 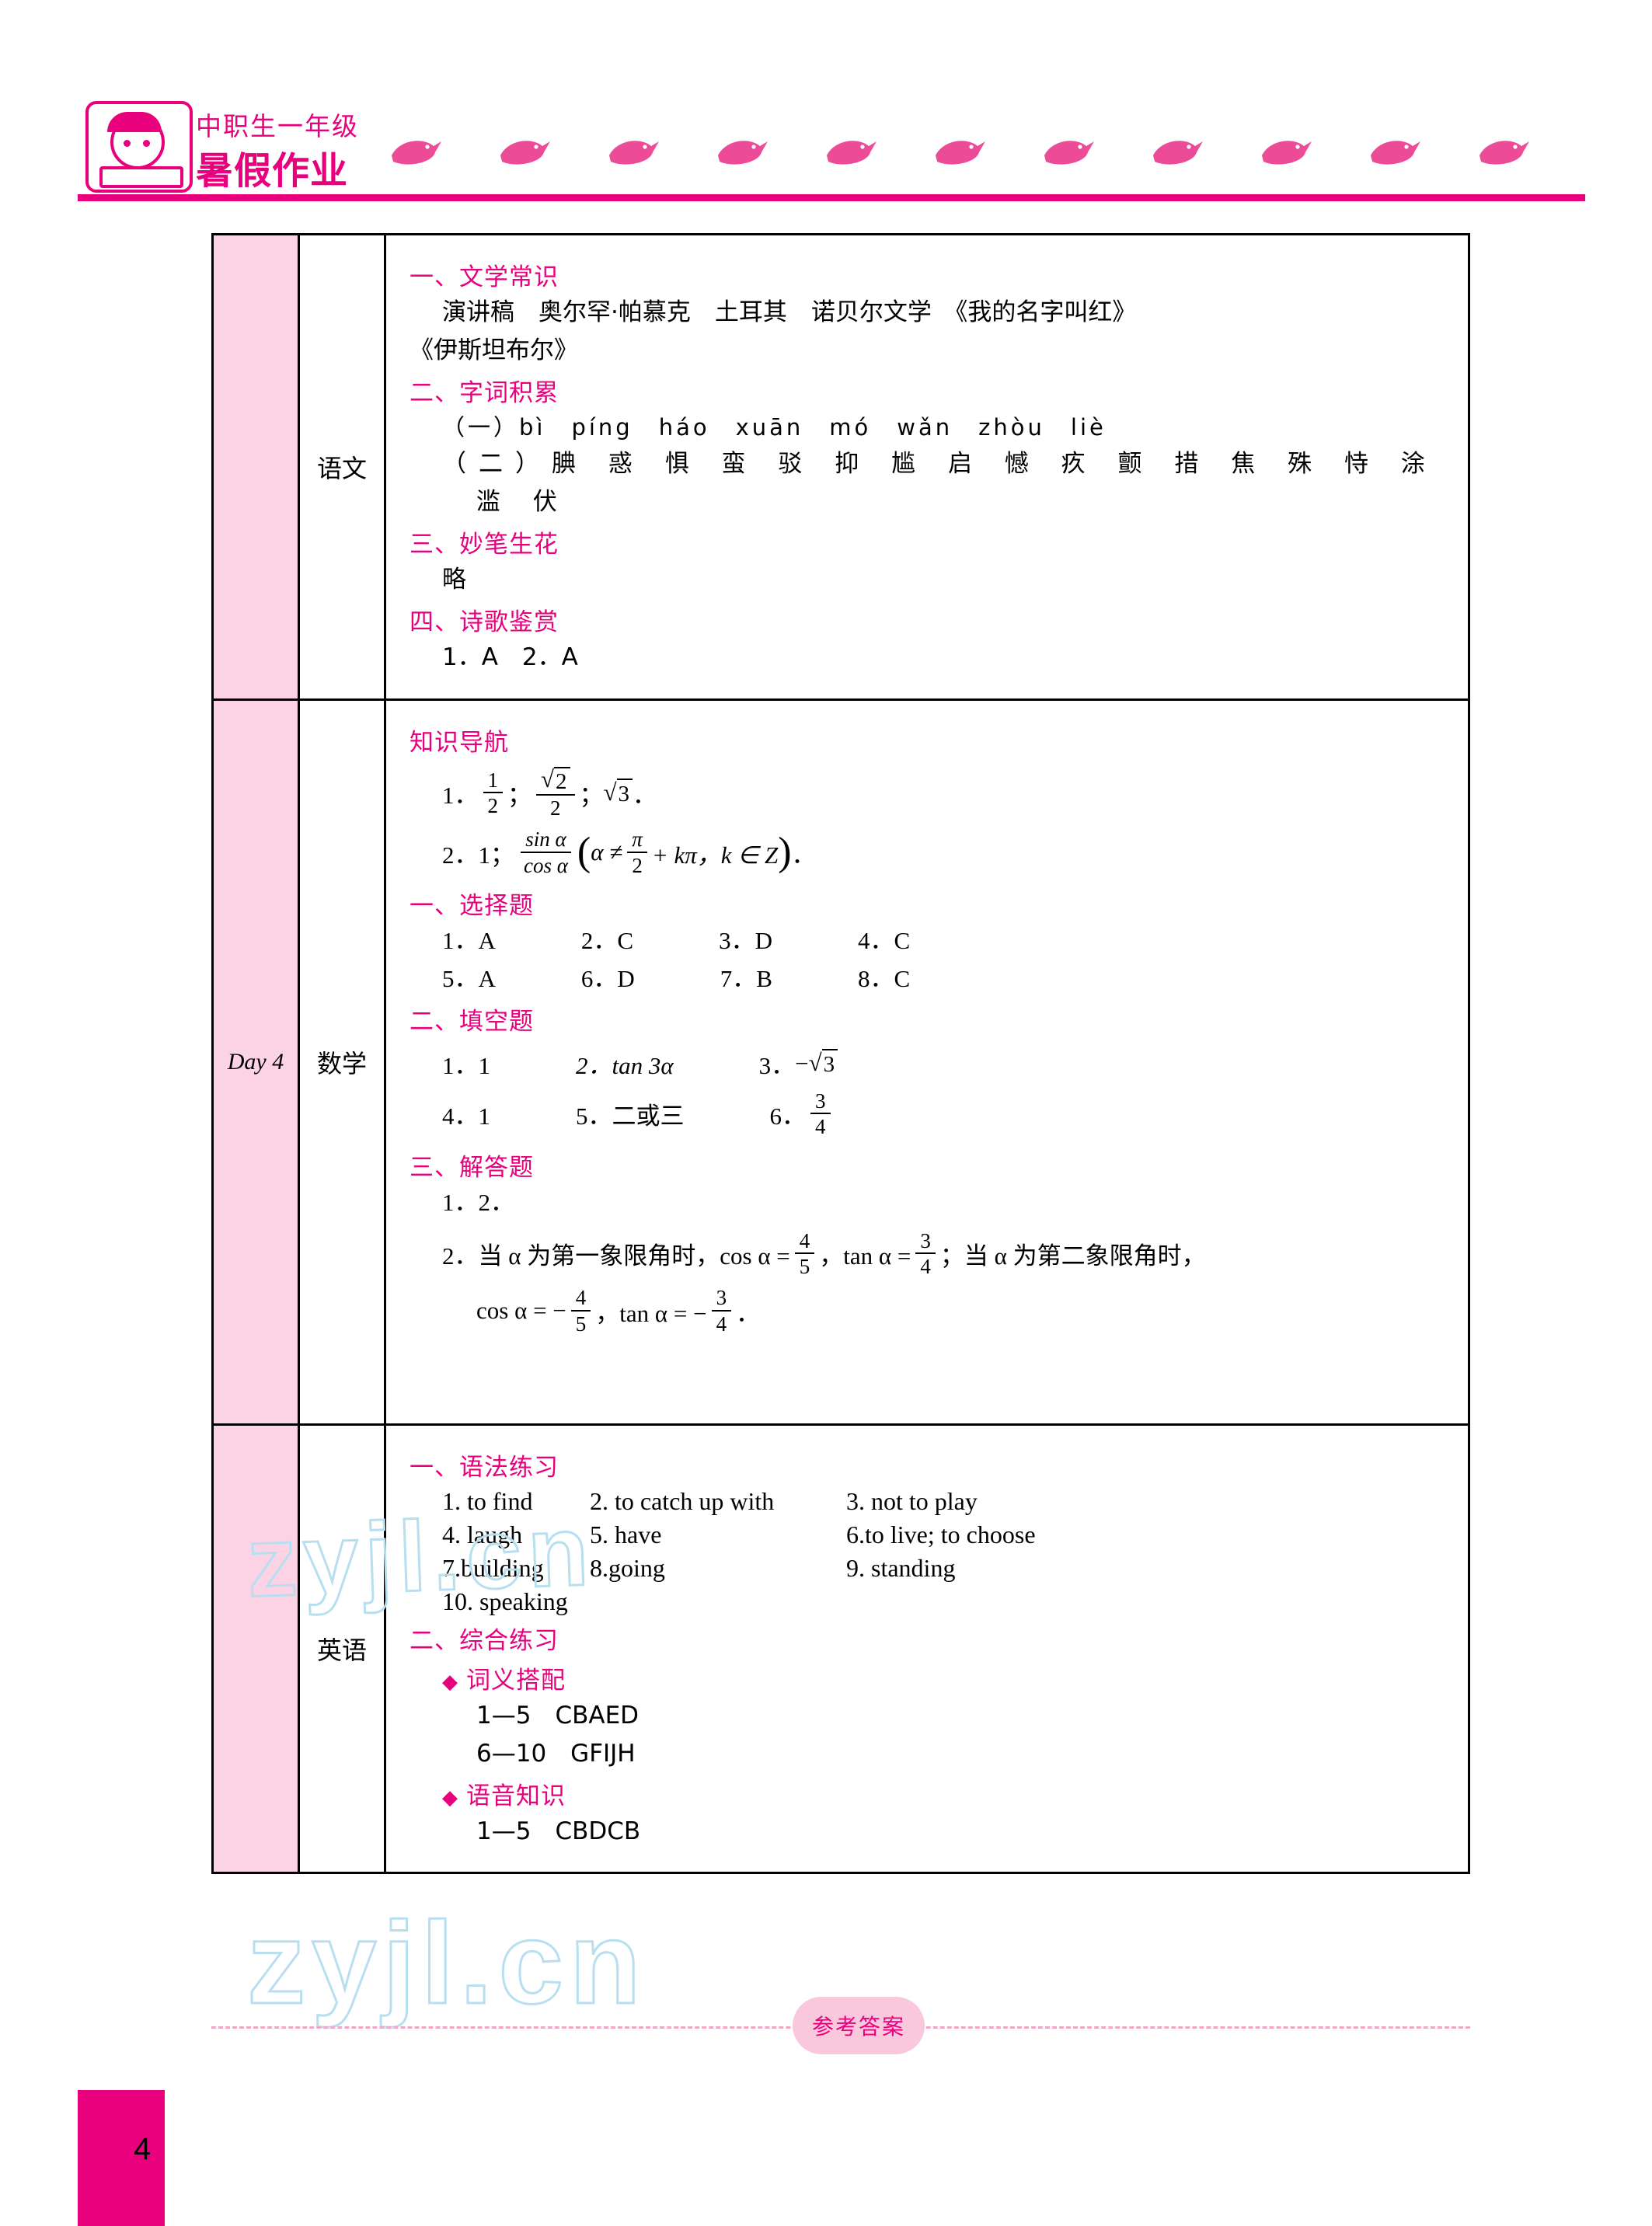 I want to click on radicand: 3, so click(x=624, y=793).